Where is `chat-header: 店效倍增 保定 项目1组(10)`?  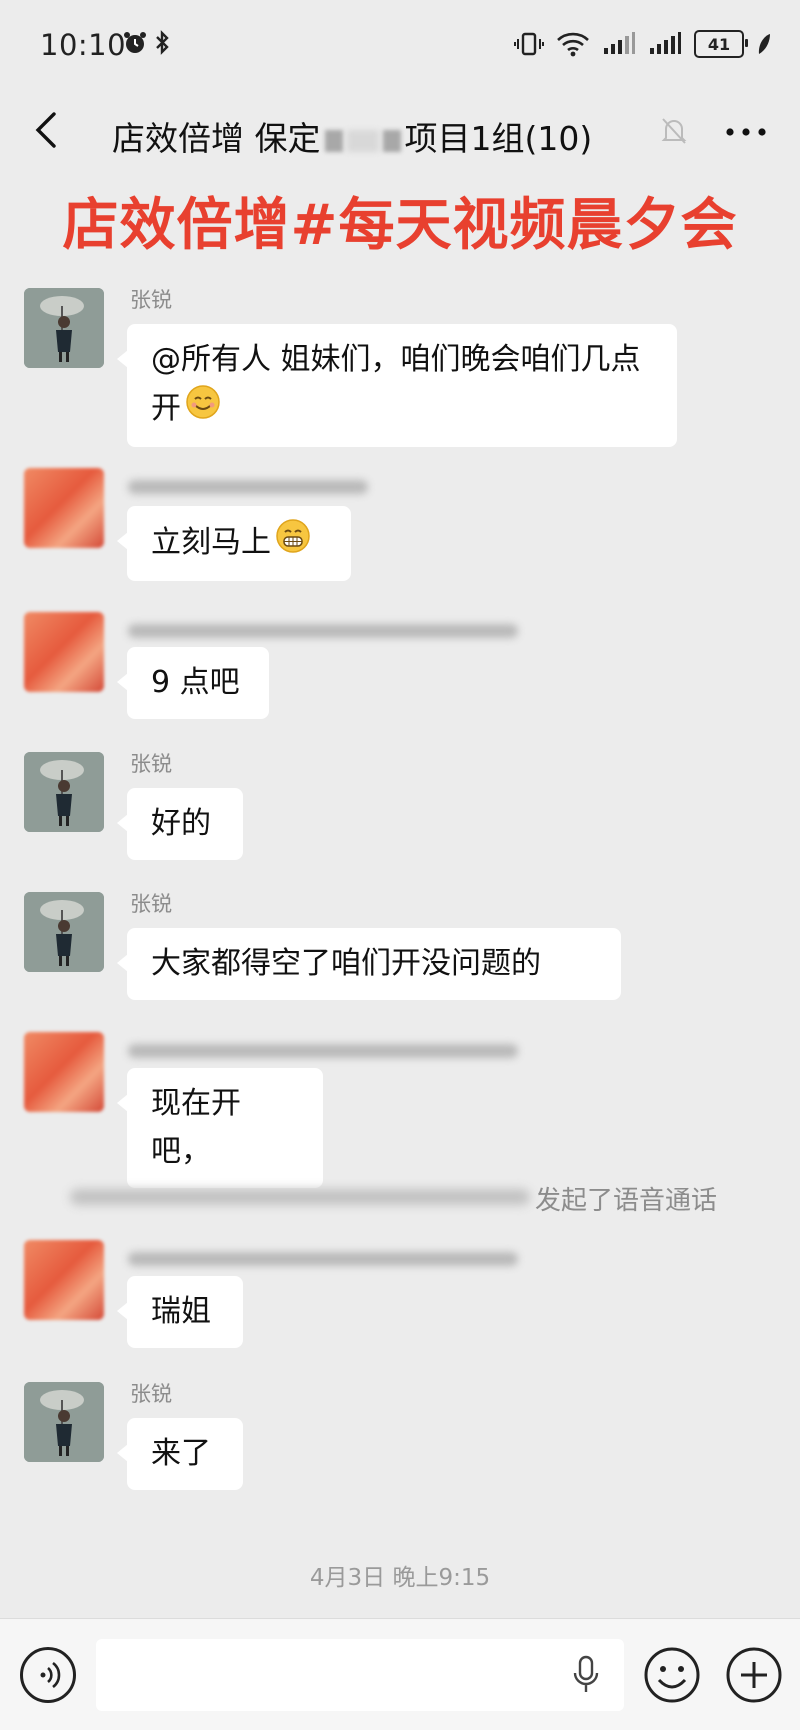
chat-header: 店效倍增 保定 项目1组(10) is located at coordinates (400, 131).